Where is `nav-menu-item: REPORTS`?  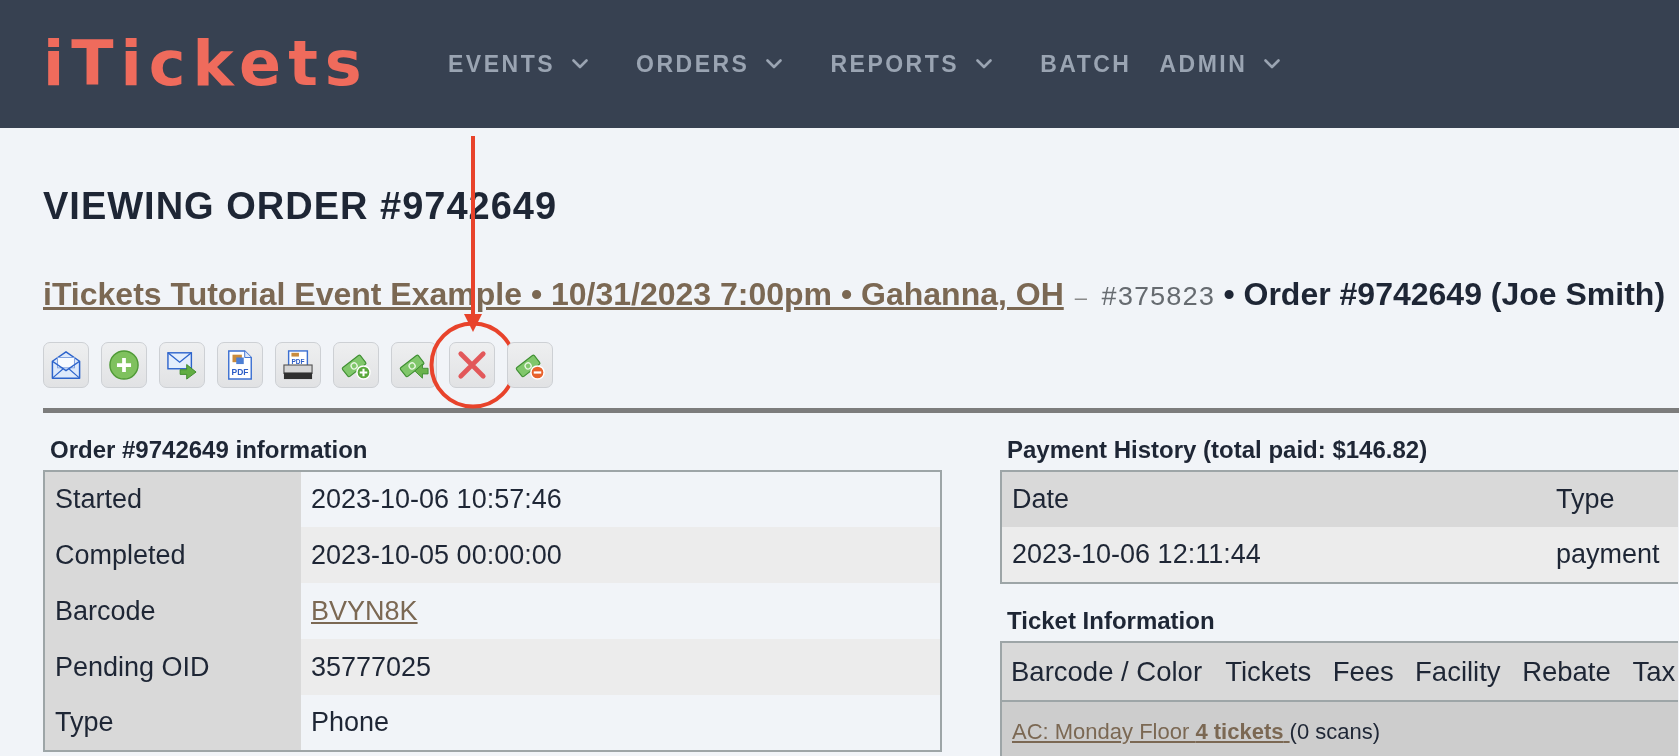
nav-menu-item: REPORTS is located at coordinates (911, 64).